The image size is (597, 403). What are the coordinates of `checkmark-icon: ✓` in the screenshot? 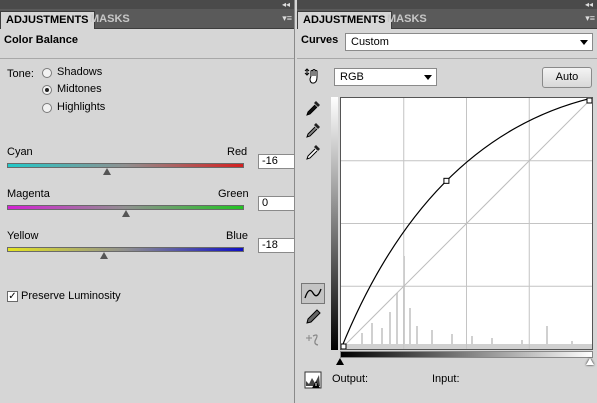 It's located at (12, 296).